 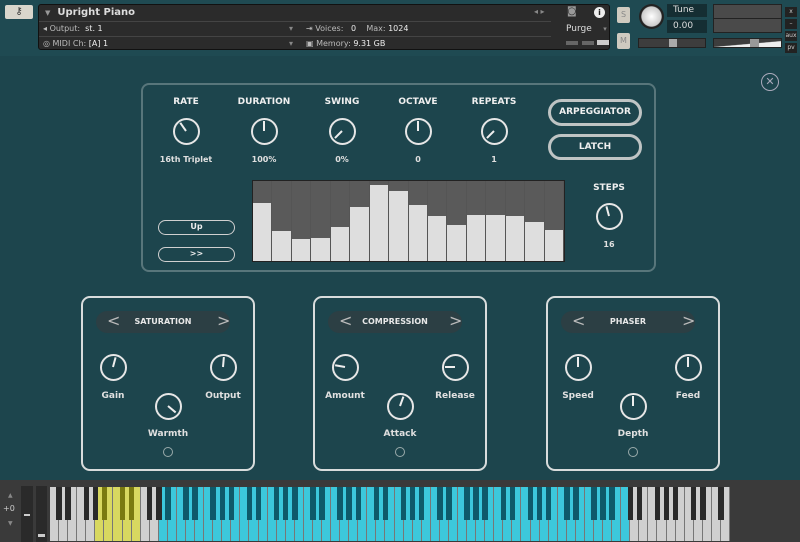 I want to click on amount-knob, so click(x=345, y=367).